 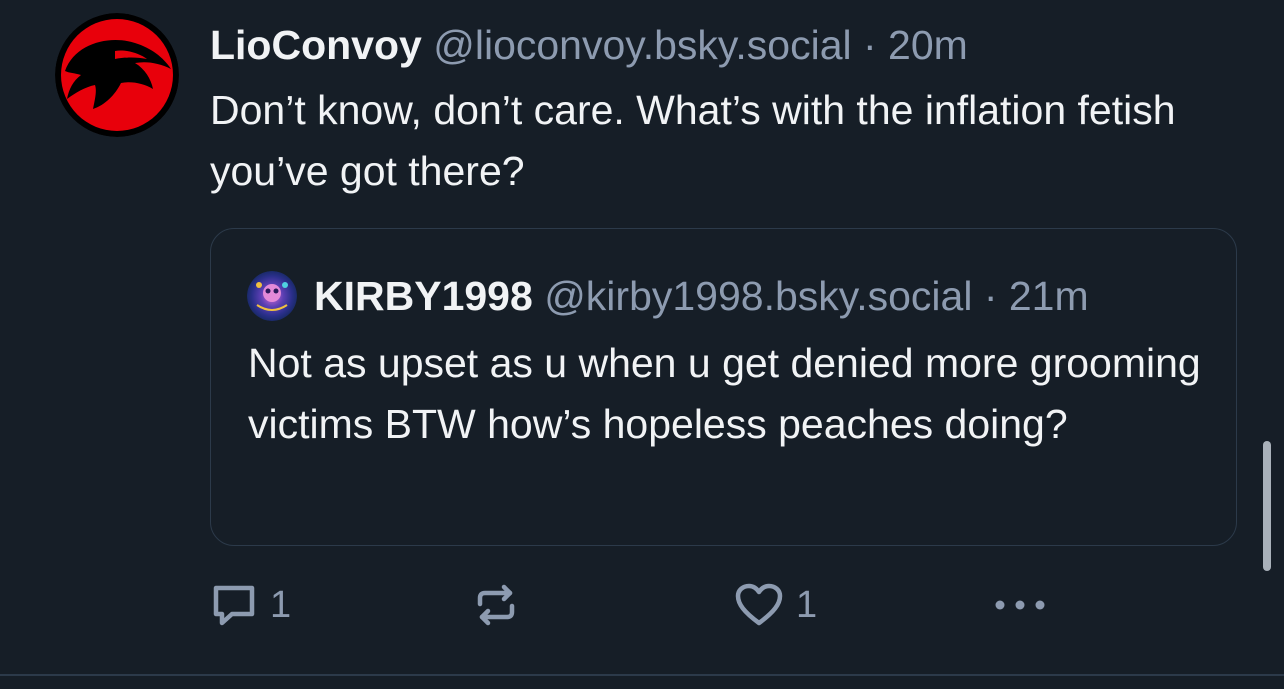 I want to click on repost-icon, so click(x=496, y=605).